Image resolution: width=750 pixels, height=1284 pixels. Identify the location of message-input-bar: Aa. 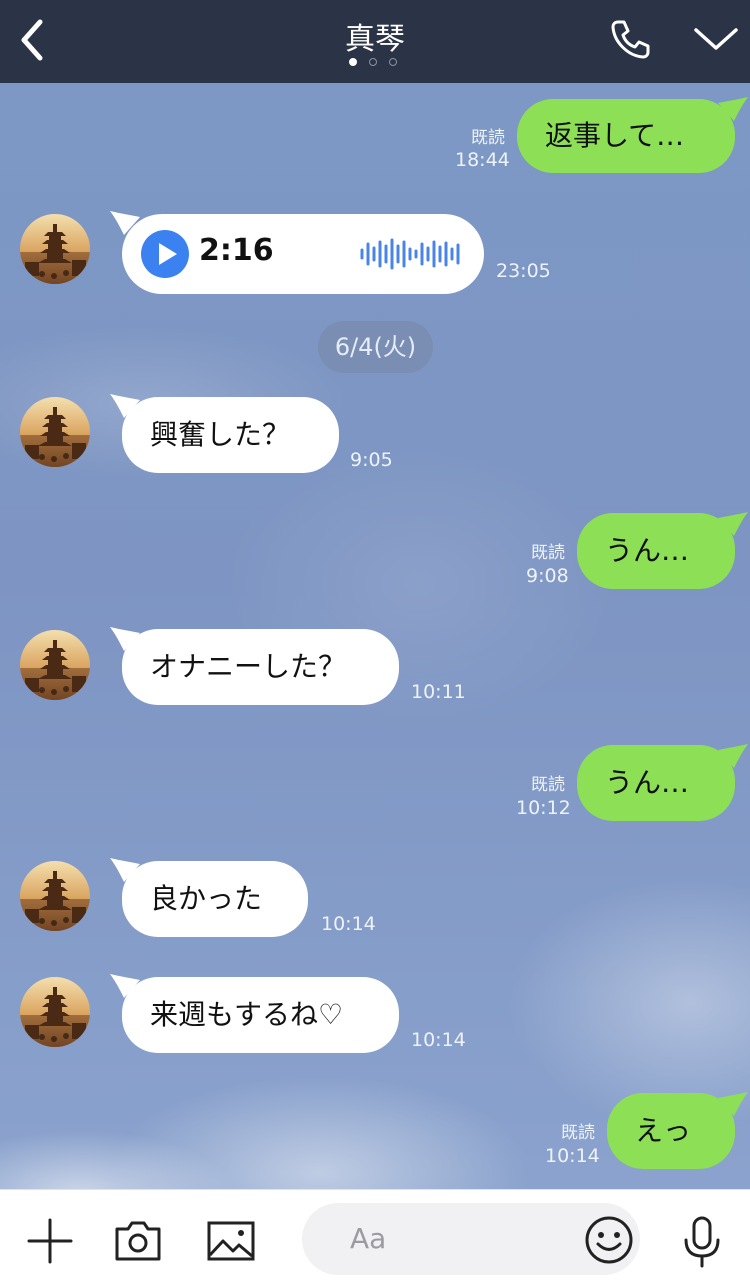
(375, 1236).